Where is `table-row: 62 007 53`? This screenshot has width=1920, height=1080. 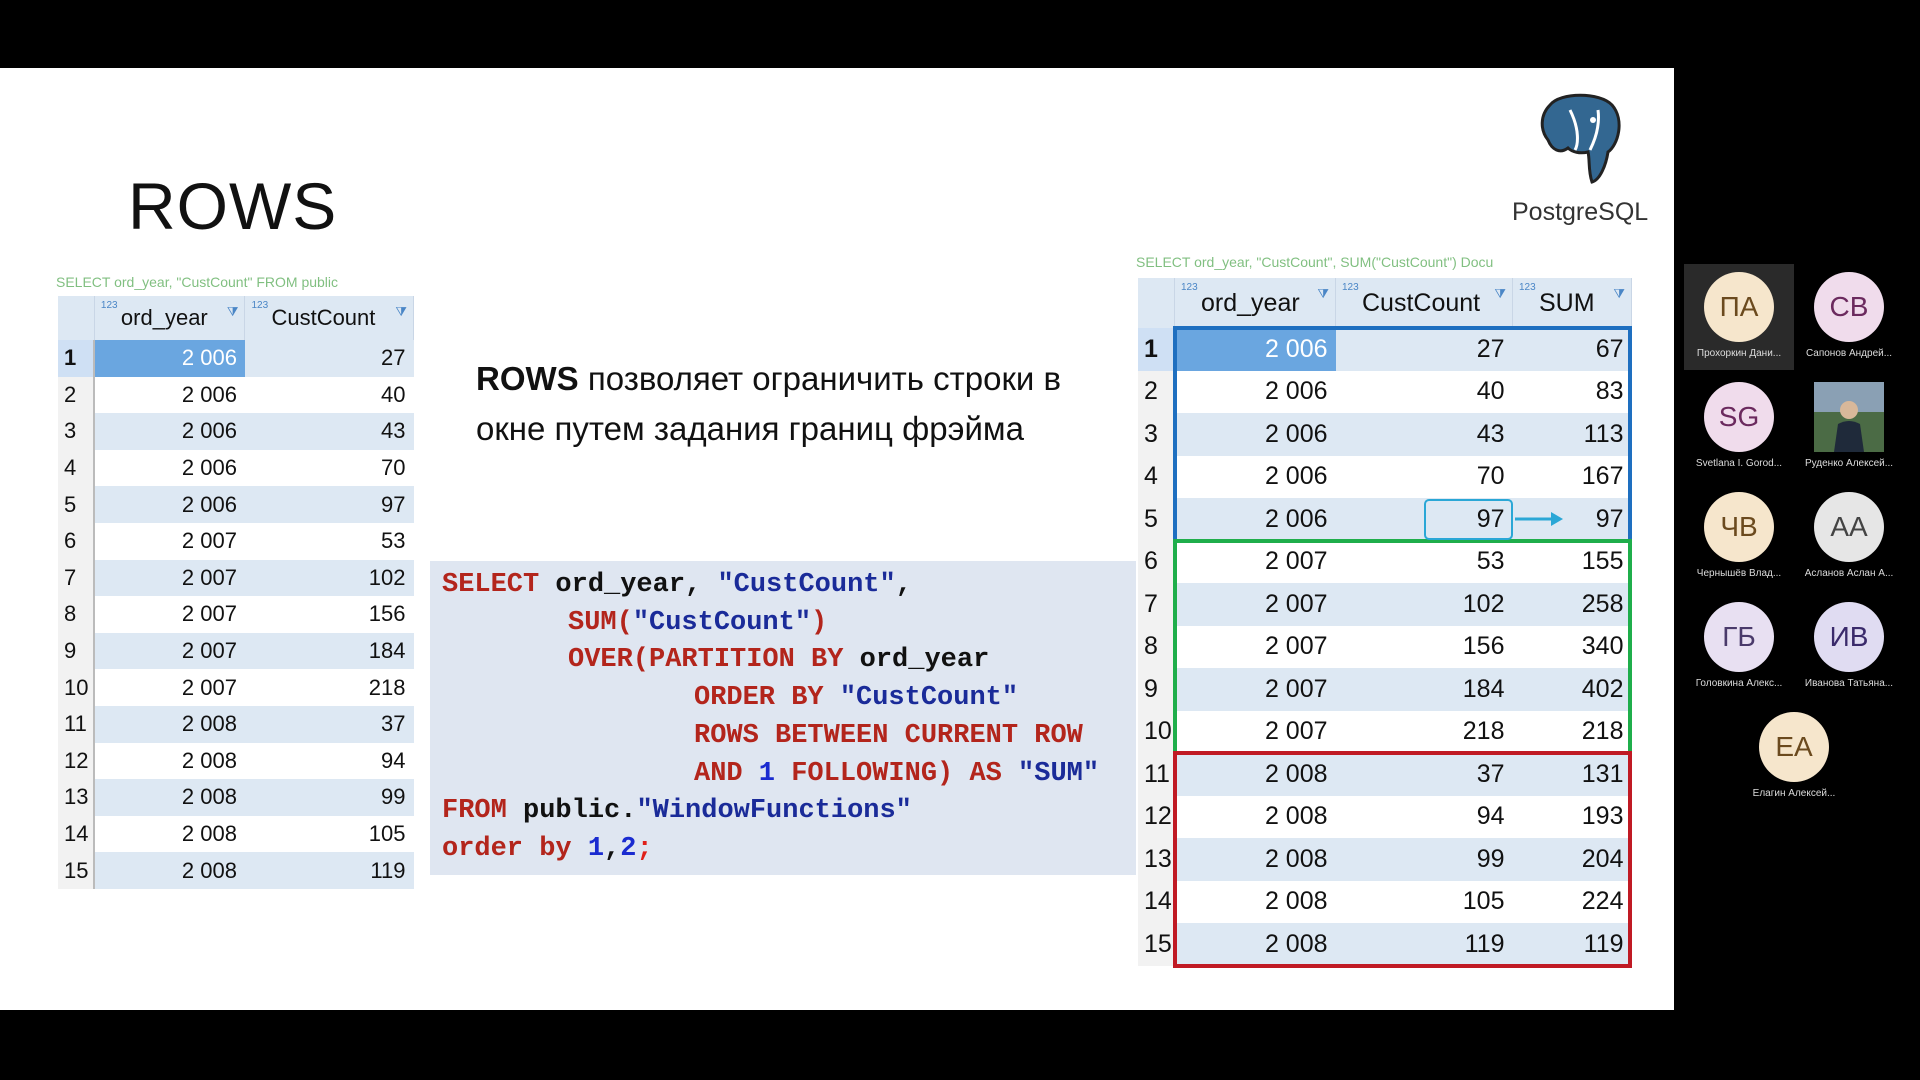
table-row: 62 007 53 is located at coordinates (236, 541).